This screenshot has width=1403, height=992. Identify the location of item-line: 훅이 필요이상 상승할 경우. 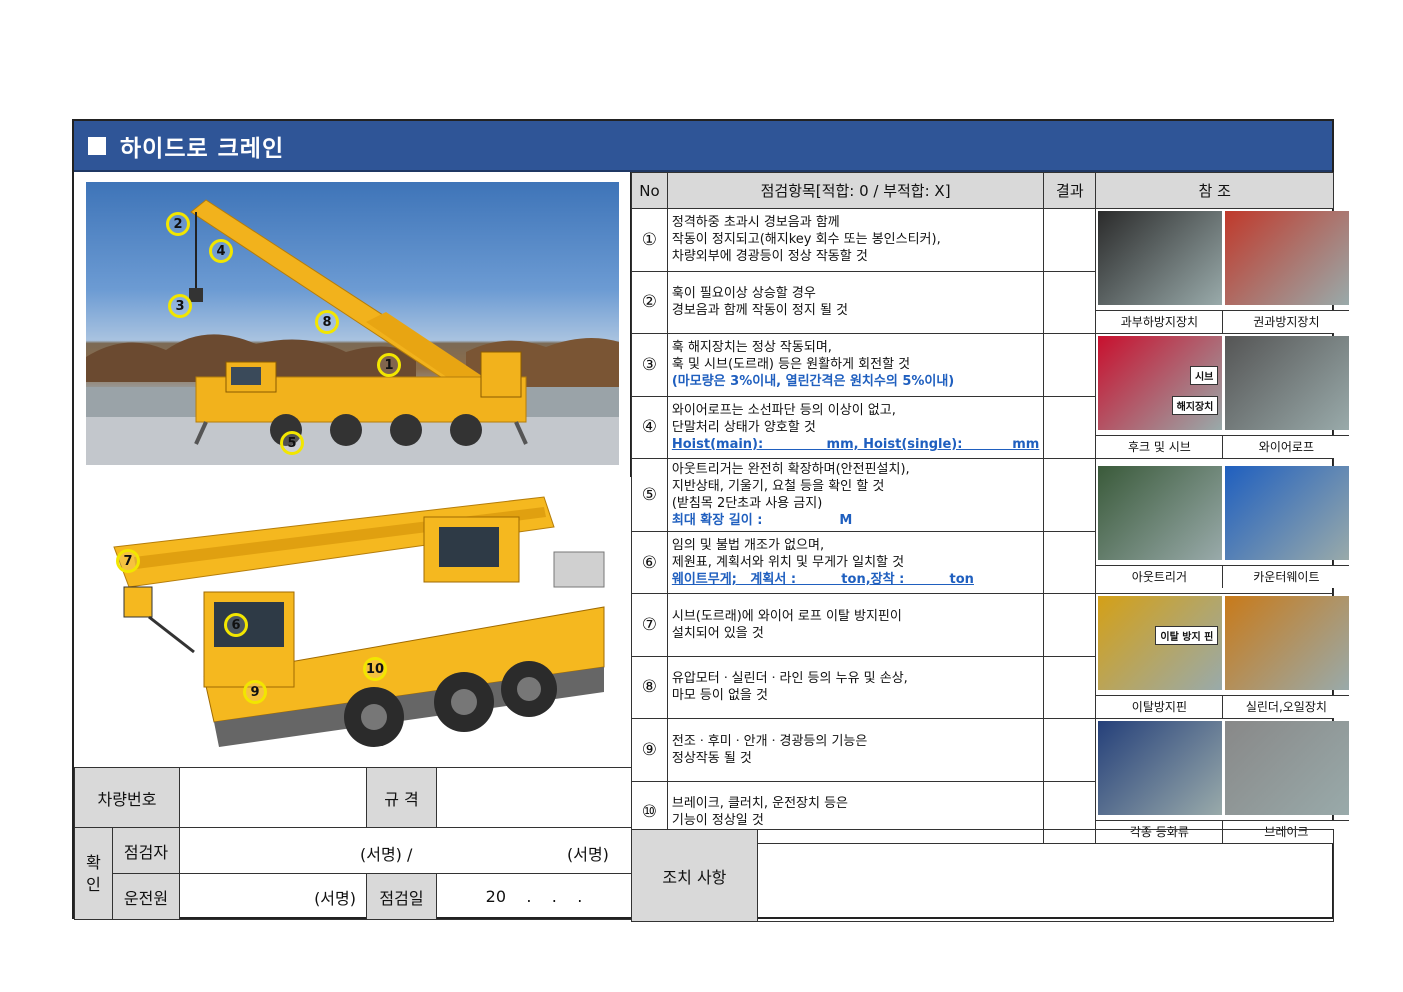
(743, 294).